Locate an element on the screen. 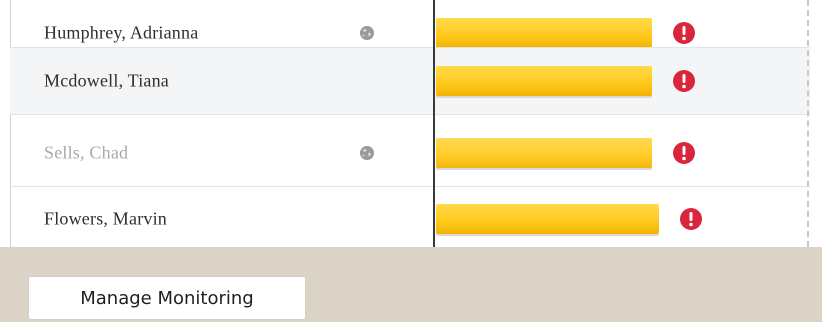 The image size is (822, 322). student-name: Flowers, Marvin is located at coordinates (105, 219).